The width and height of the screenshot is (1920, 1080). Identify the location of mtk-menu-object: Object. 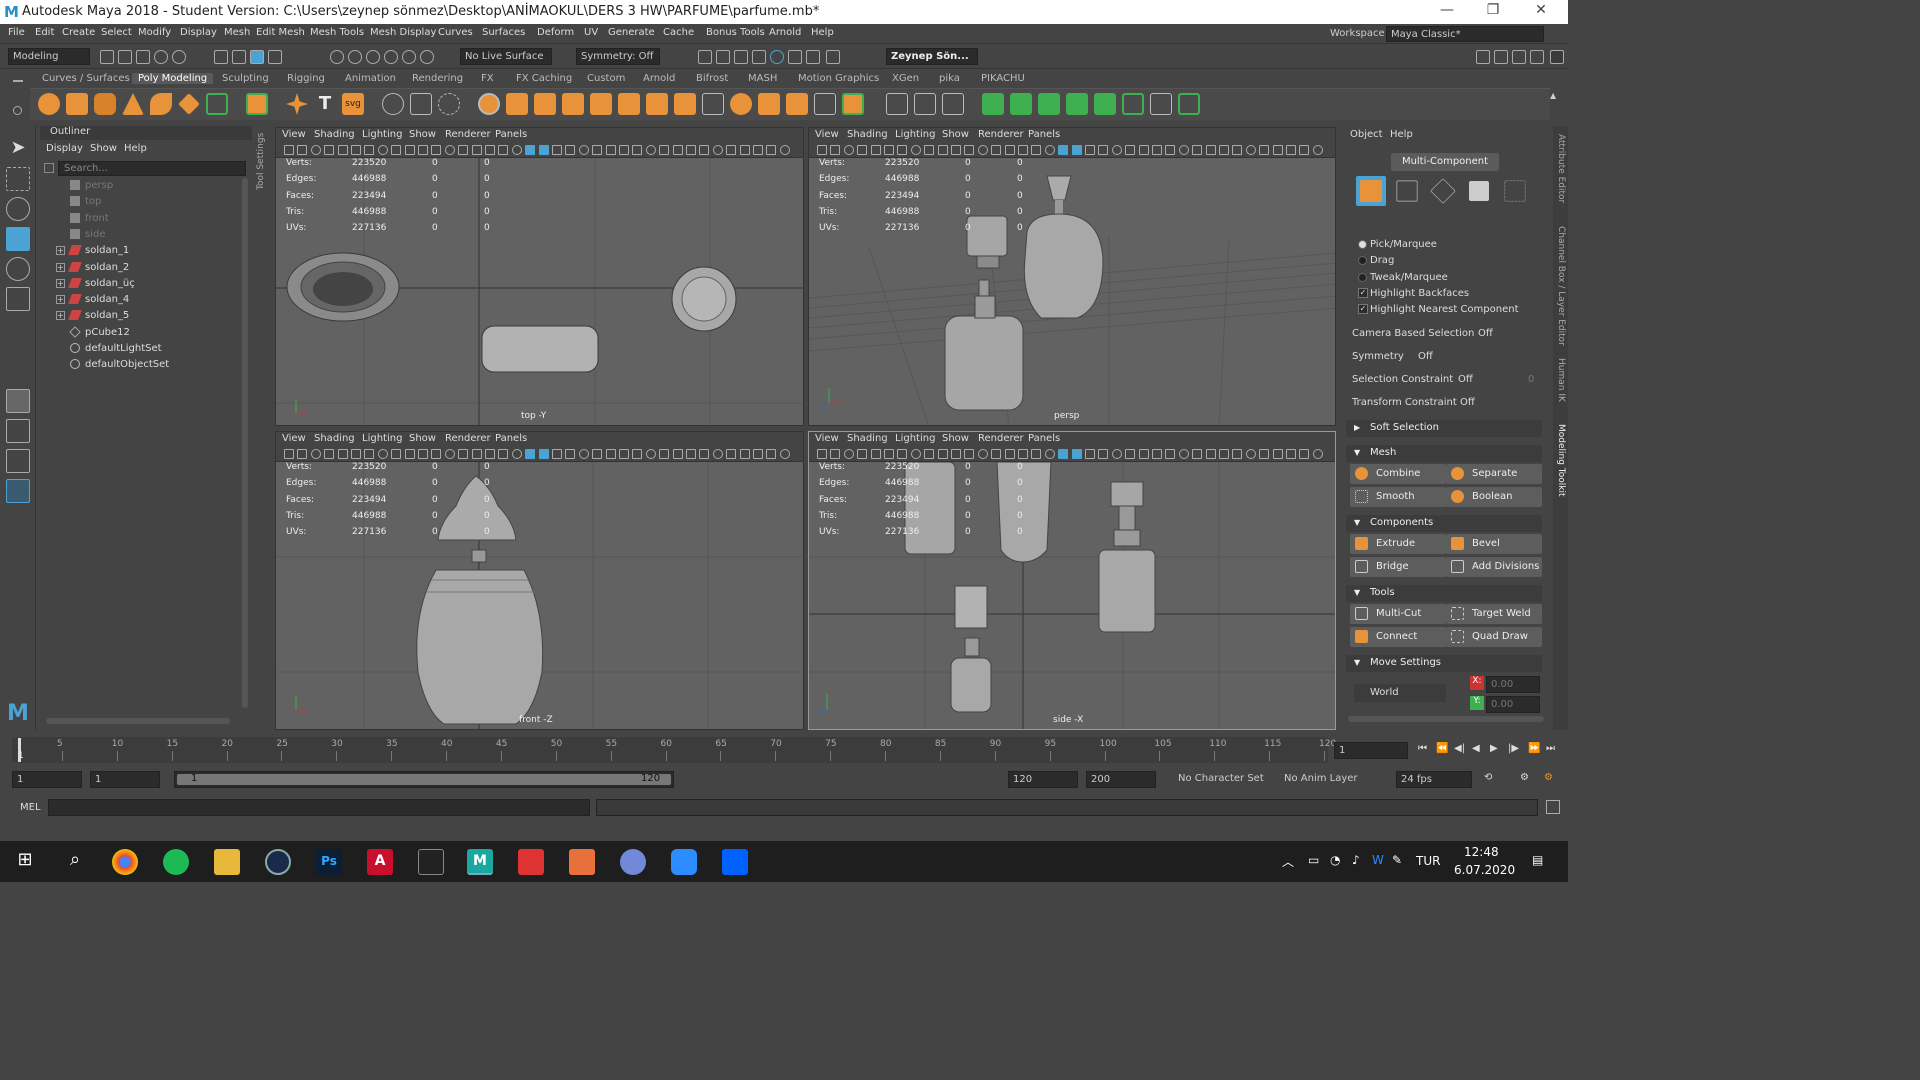
(1366, 134).